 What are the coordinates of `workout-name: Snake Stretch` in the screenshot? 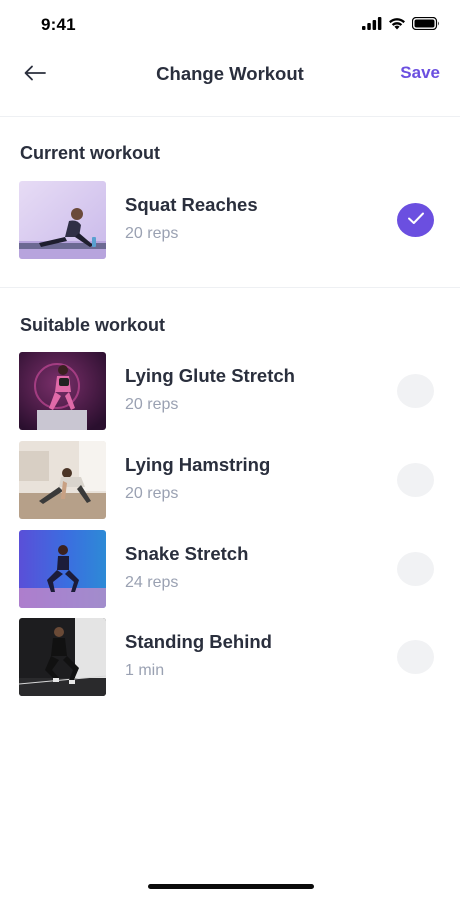 It's located at (187, 553).